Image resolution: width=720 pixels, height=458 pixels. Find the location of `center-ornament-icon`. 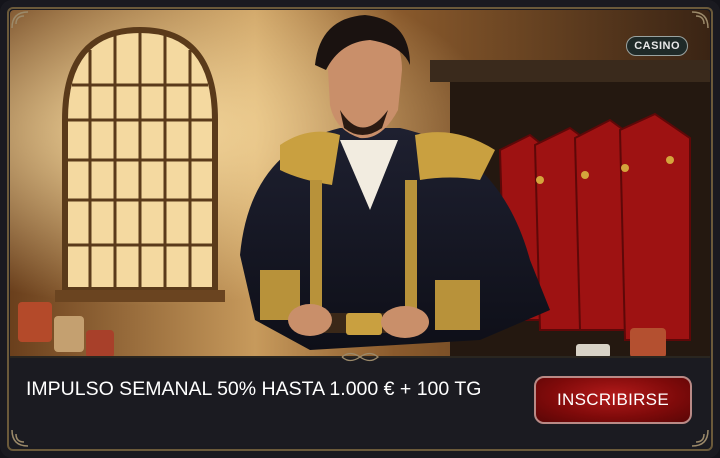

center-ornament-icon is located at coordinates (360, 357).